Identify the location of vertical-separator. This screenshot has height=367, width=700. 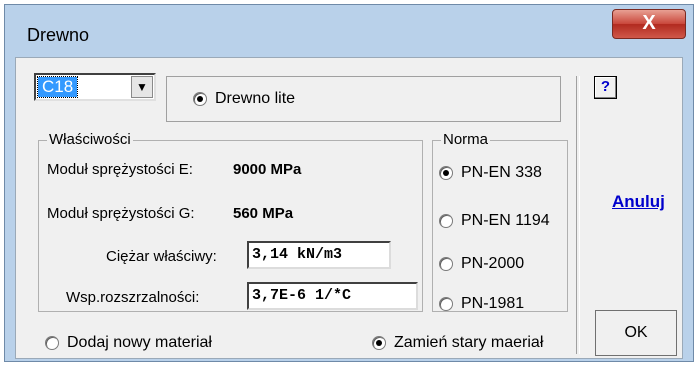
(578, 215).